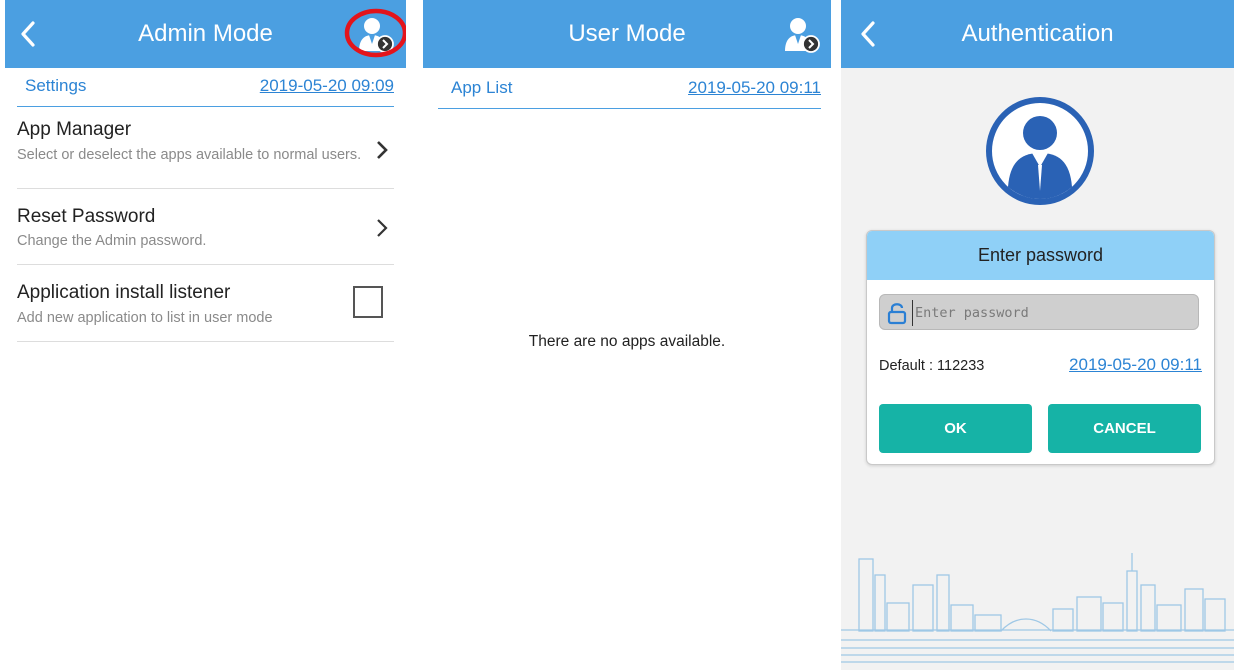 The image size is (1234, 670). Describe the element at coordinates (124, 292) in the screenshot. I see `list-item-title: Application install listener` at that location.